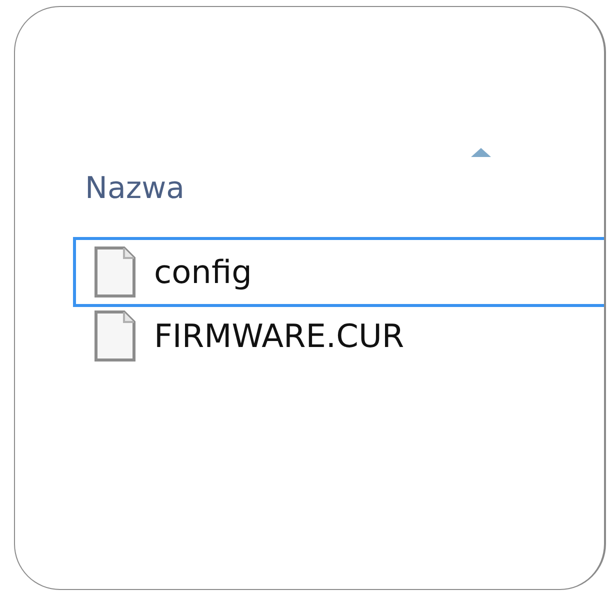  What do you see at coordinates (481, 152) in the screenshot?
I see `sort-arrow-icon` at bounding box center [481, 152].